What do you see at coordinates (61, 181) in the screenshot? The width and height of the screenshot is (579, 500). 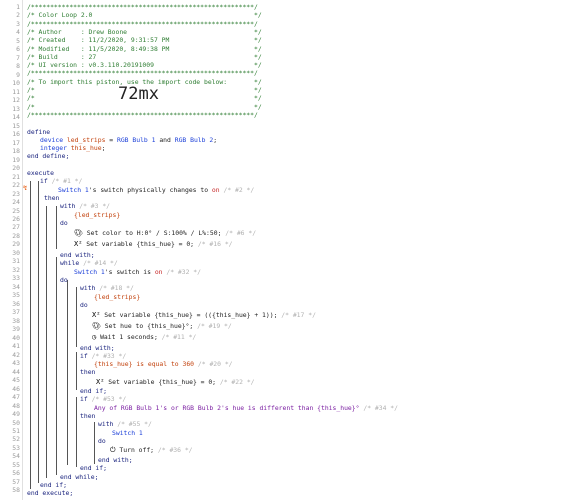 I see `if-line-1: if /* #1 */` at bounding box center [61, 181].